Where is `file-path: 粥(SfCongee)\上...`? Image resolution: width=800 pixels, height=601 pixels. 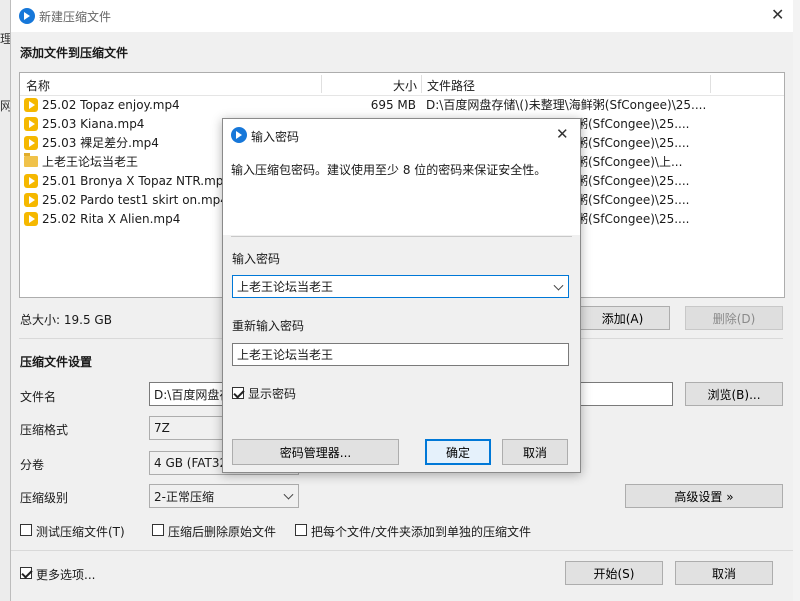 file-path: 粥(SfCongee)\上... is located at coordinates (629, 162).